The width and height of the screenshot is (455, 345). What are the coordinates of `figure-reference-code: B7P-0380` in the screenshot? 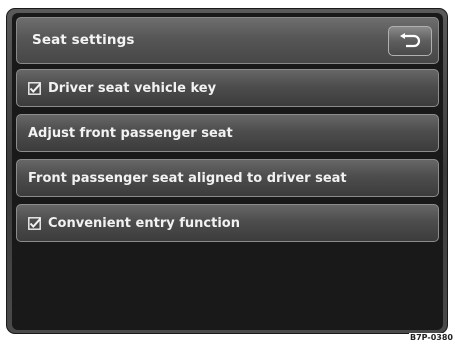 It's located at (431, 337).